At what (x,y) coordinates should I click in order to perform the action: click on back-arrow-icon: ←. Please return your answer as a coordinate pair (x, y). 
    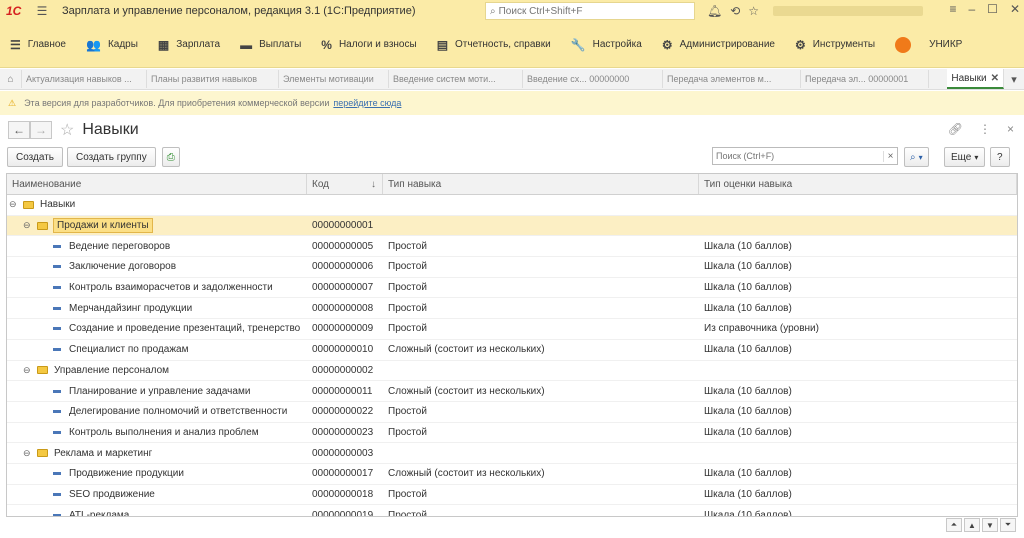
    Looking at the image, I should click on (19, 130).